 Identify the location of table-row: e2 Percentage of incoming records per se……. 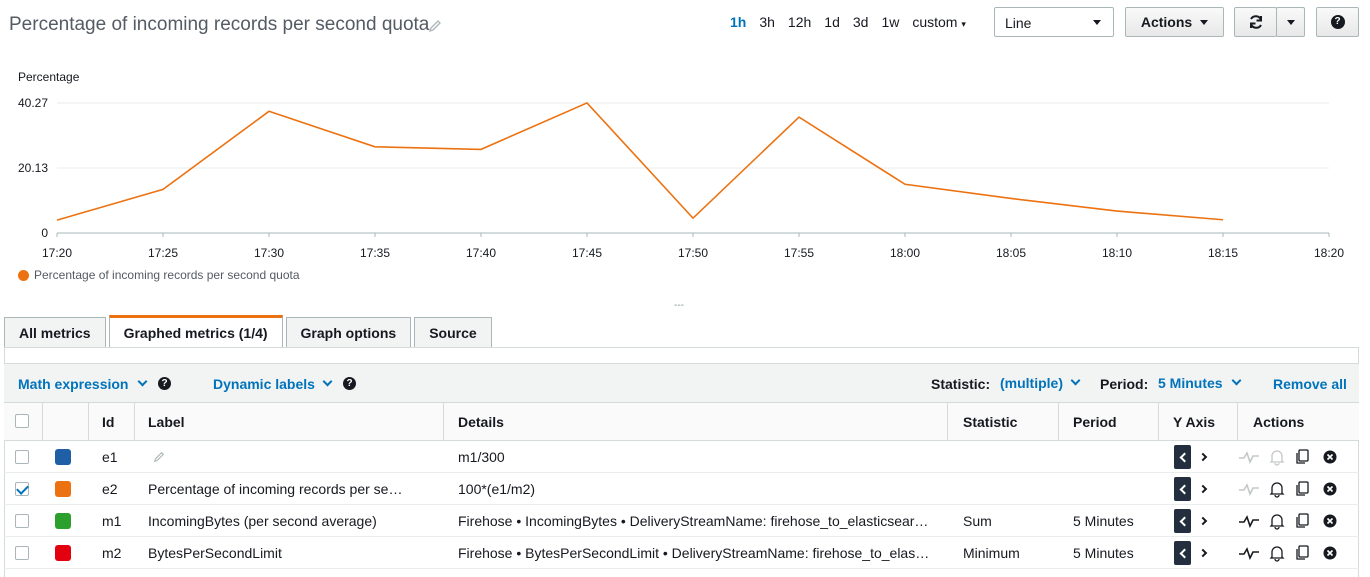
(681, 489).